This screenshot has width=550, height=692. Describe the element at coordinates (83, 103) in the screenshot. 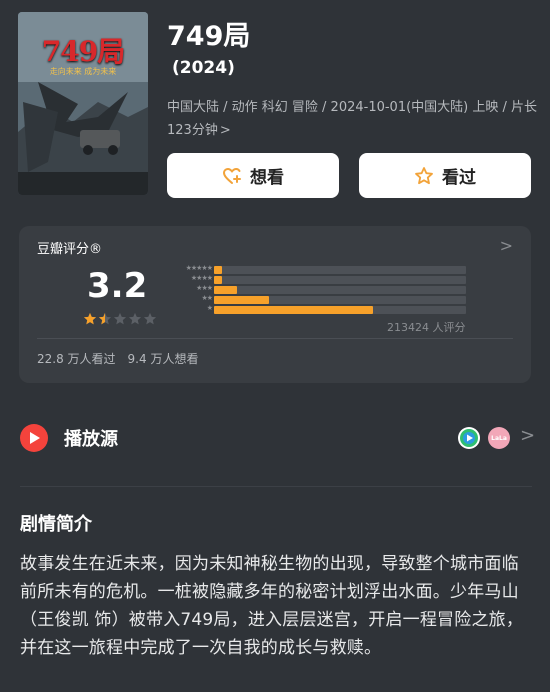

I see `movie-poster: 749局 走向未来 成为未来` at that location.